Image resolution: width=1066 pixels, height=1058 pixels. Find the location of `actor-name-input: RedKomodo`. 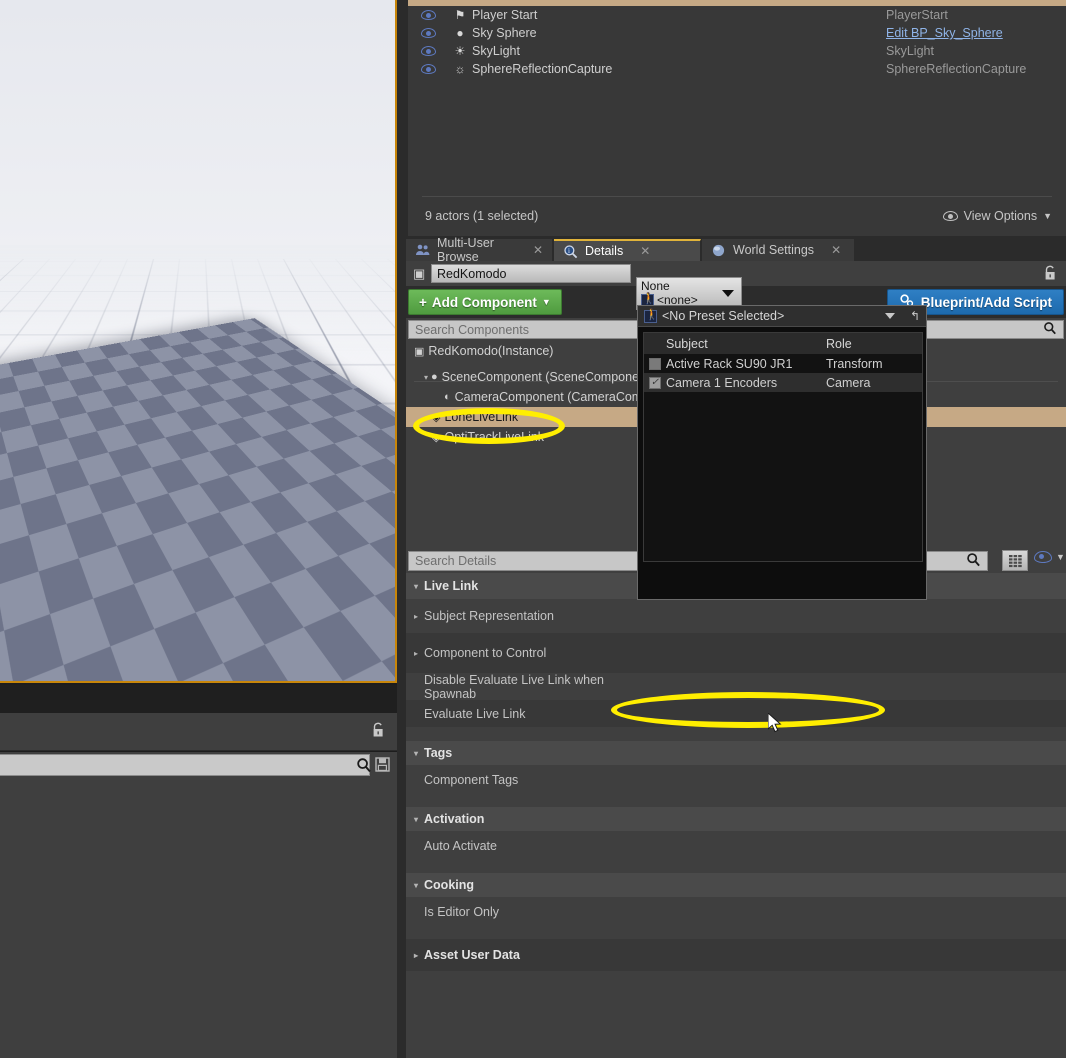

actor-name-input: RedKomodo is located at coordinates (531, 273).